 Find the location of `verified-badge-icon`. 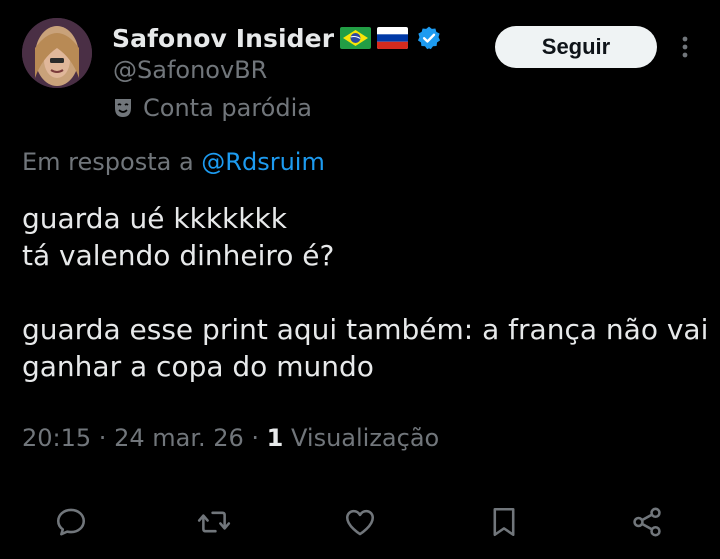

verified-badge-icon is located at coordinates (429, 38).